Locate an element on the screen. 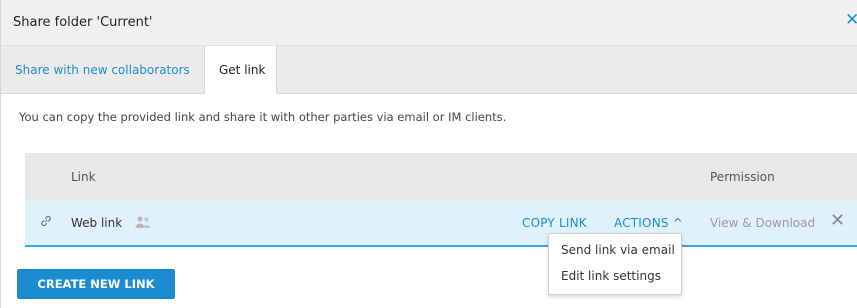  create-new-link-button: CREATE NEW LINK is located at coordinates (96, 284).